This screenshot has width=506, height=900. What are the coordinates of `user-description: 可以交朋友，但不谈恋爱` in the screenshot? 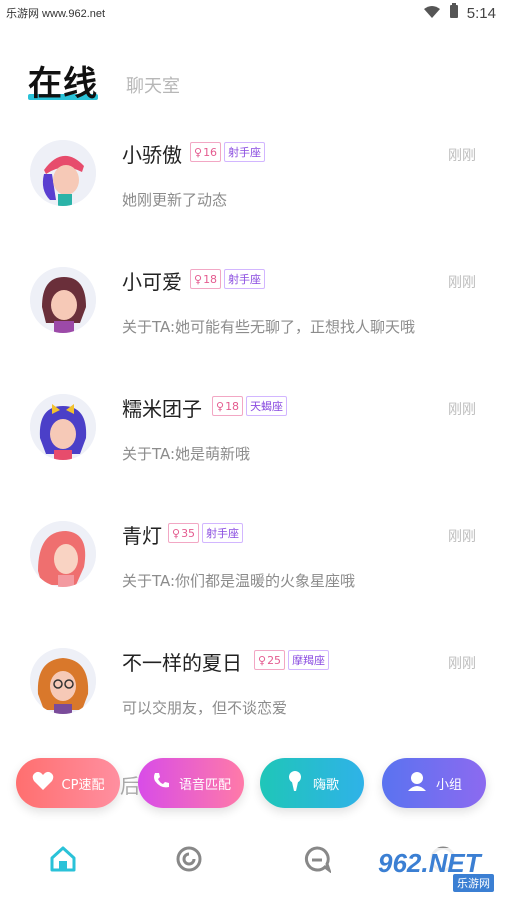 It's located at (205, 708).